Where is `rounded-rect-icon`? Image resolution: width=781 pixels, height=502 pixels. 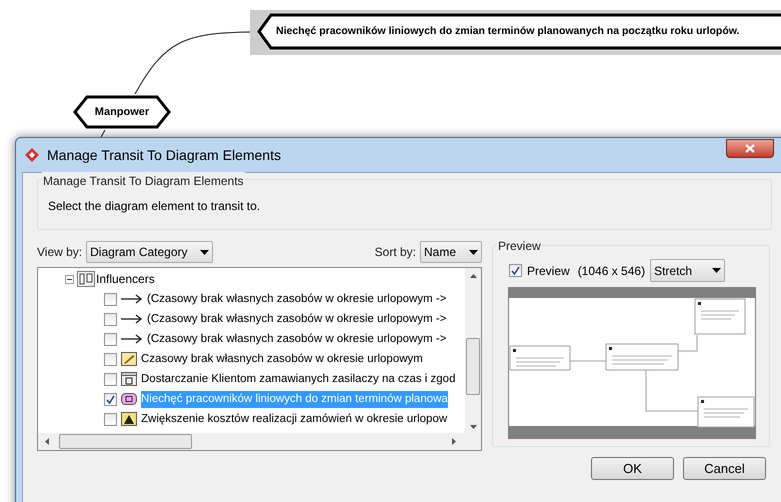
rounded-rect-icon is located at coordinates (129, 399).